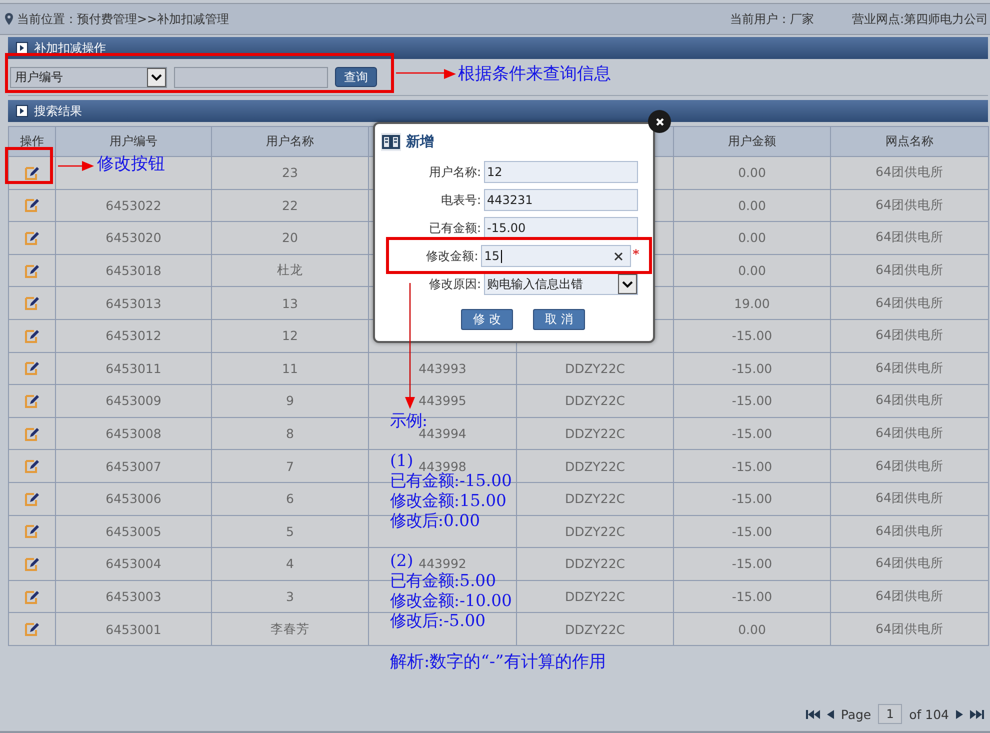 This screenshot has width=990, height=733. I want to click on table-cell: 6453011, so click(134, 368).